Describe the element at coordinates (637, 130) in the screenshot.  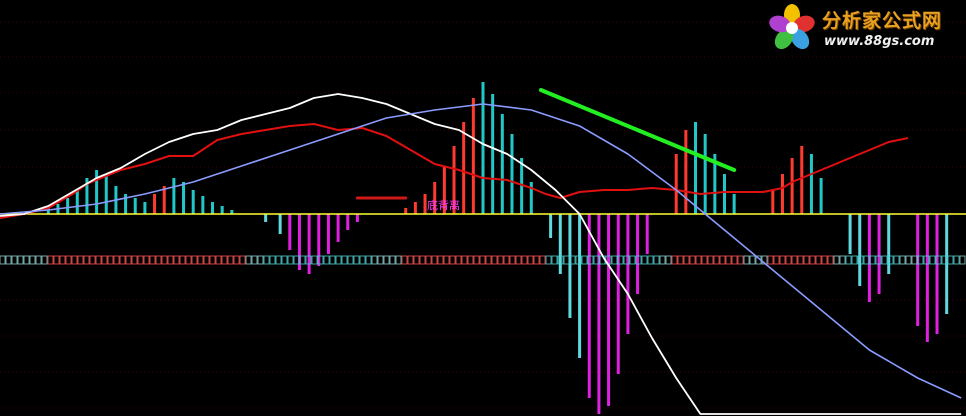
I see `divergence-line` at that location.